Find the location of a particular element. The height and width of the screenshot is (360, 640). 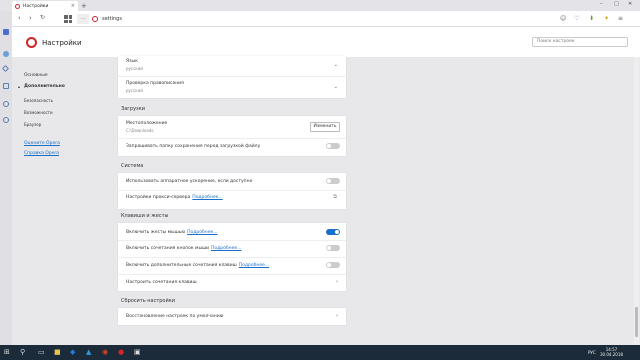

scrollbar-thumb is located at coordinates (636, 322).